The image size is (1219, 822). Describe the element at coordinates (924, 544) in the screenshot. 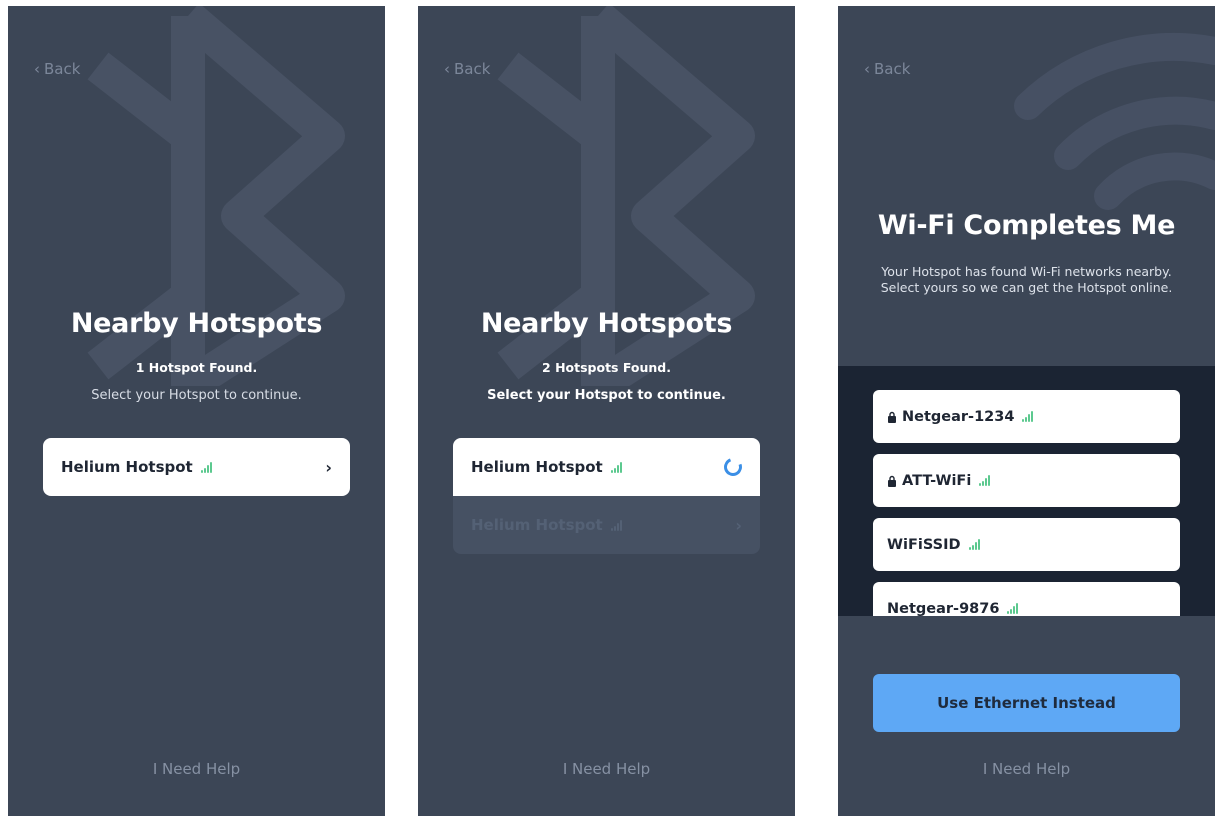

I see `wifi-ssid: WiFiSSID` at that location.